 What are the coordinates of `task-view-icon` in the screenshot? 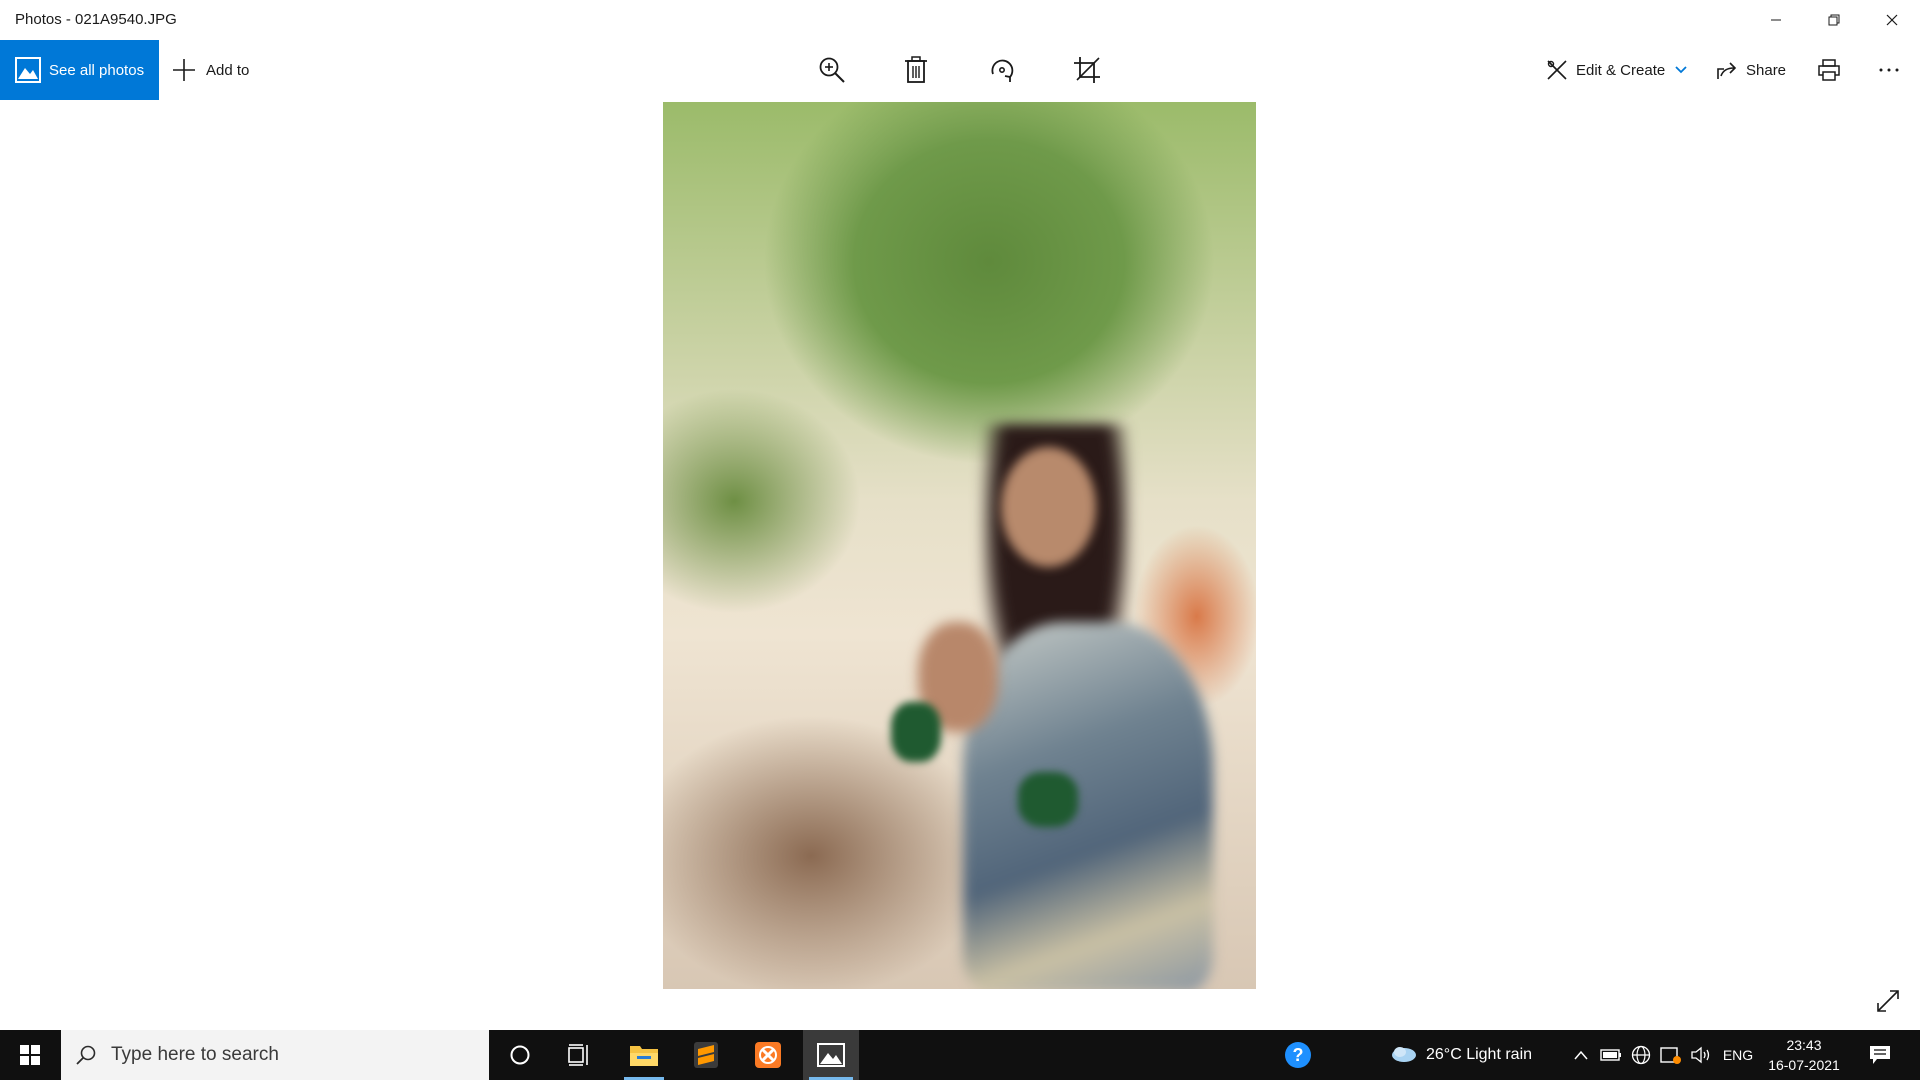 It's located at (578, 1055).